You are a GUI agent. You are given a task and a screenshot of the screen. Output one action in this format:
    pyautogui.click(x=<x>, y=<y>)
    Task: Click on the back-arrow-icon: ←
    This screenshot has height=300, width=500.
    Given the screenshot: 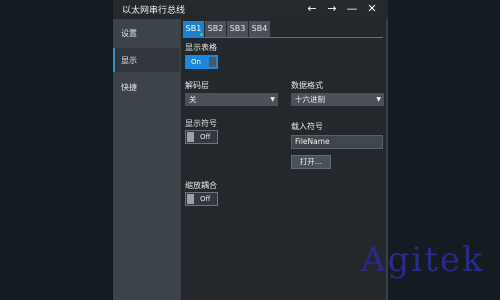 What is the action you would take?
    pyautogui.click(x=312, y=9)
    